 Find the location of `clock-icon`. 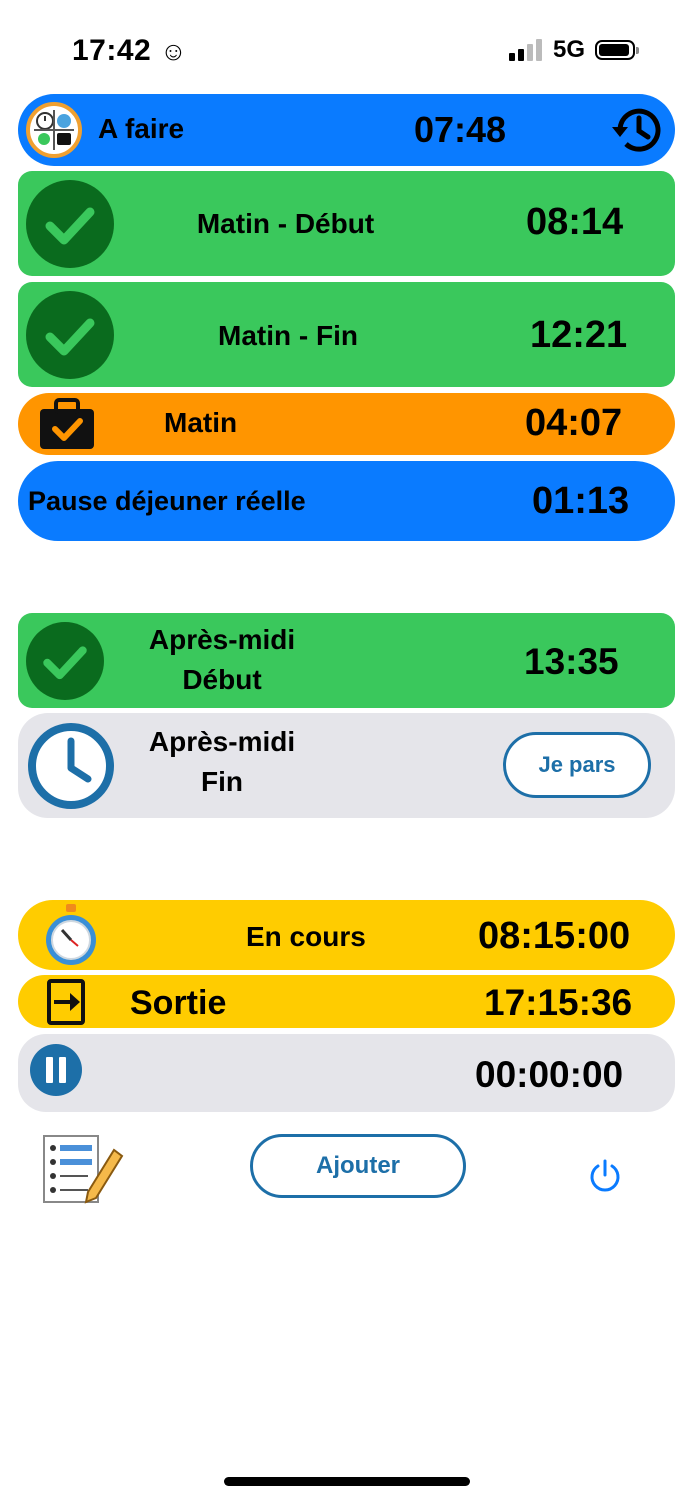

clock-icon is located at coordinates (71, 766).